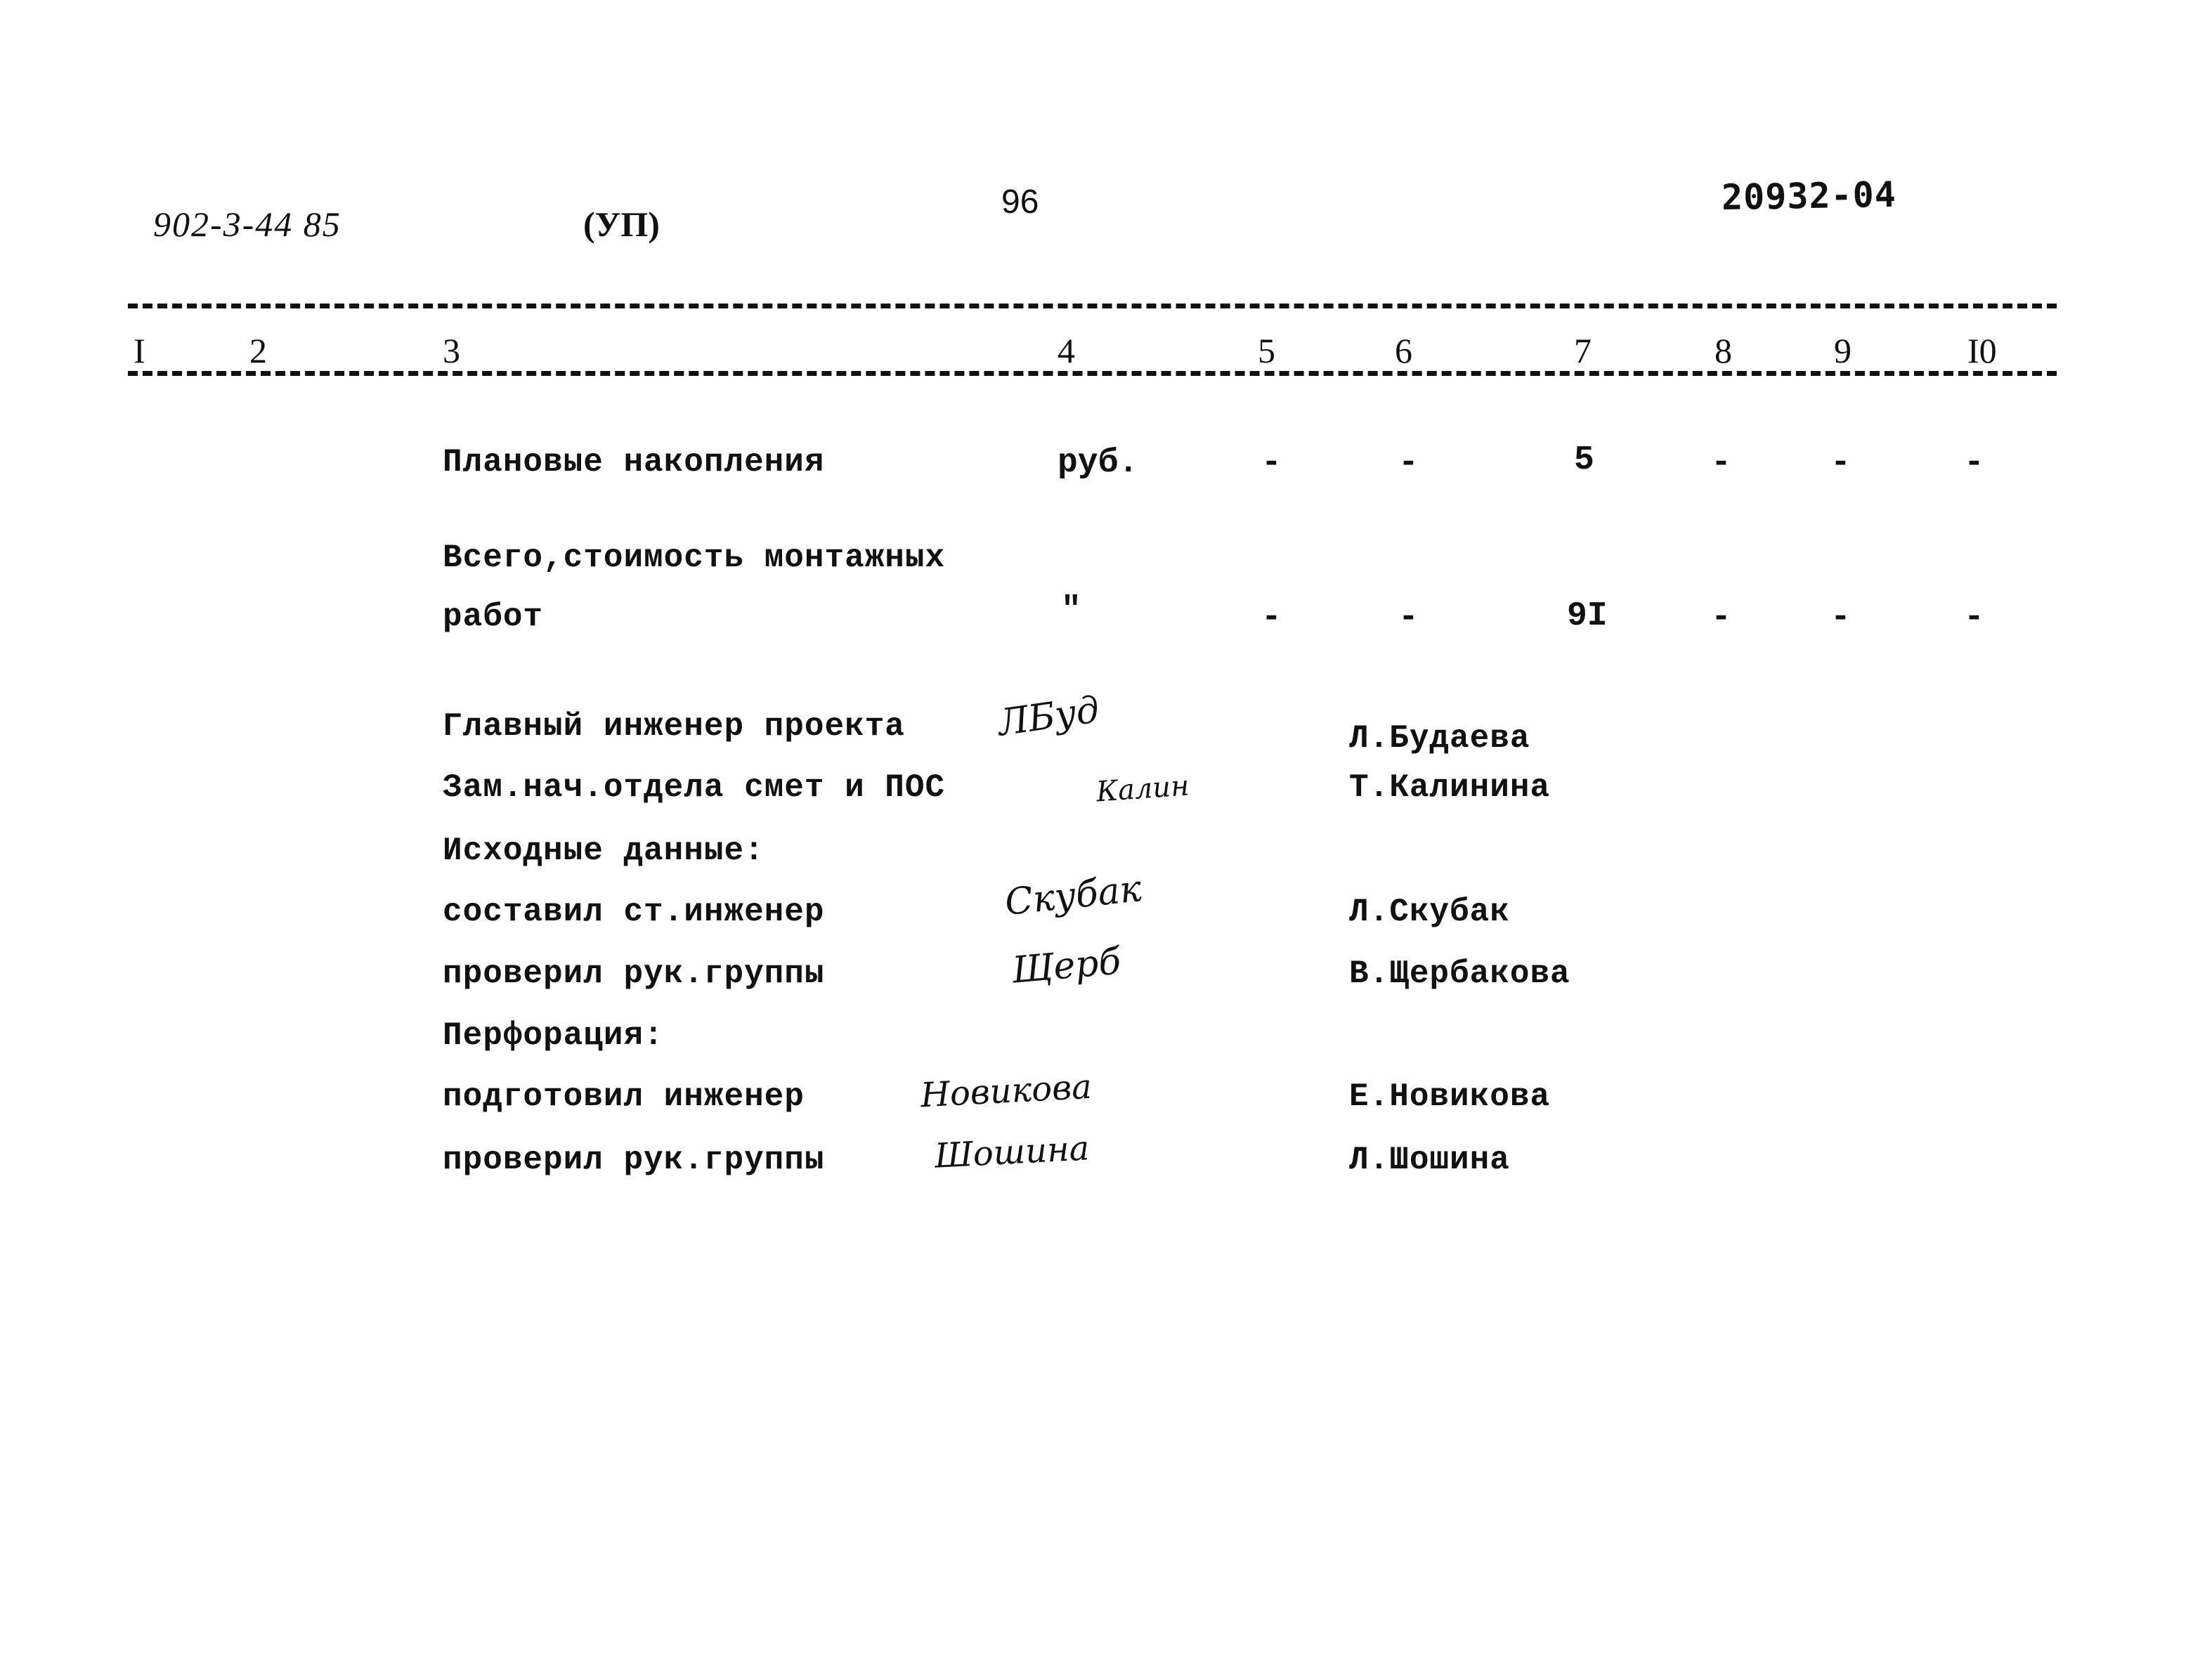 This screenshot has width=2212, height=1656. What do you see at coordinates (1450, 787) in the screenshot?
I see `signatory-name: Т.Калинина` at bounding box center [1450, 787].